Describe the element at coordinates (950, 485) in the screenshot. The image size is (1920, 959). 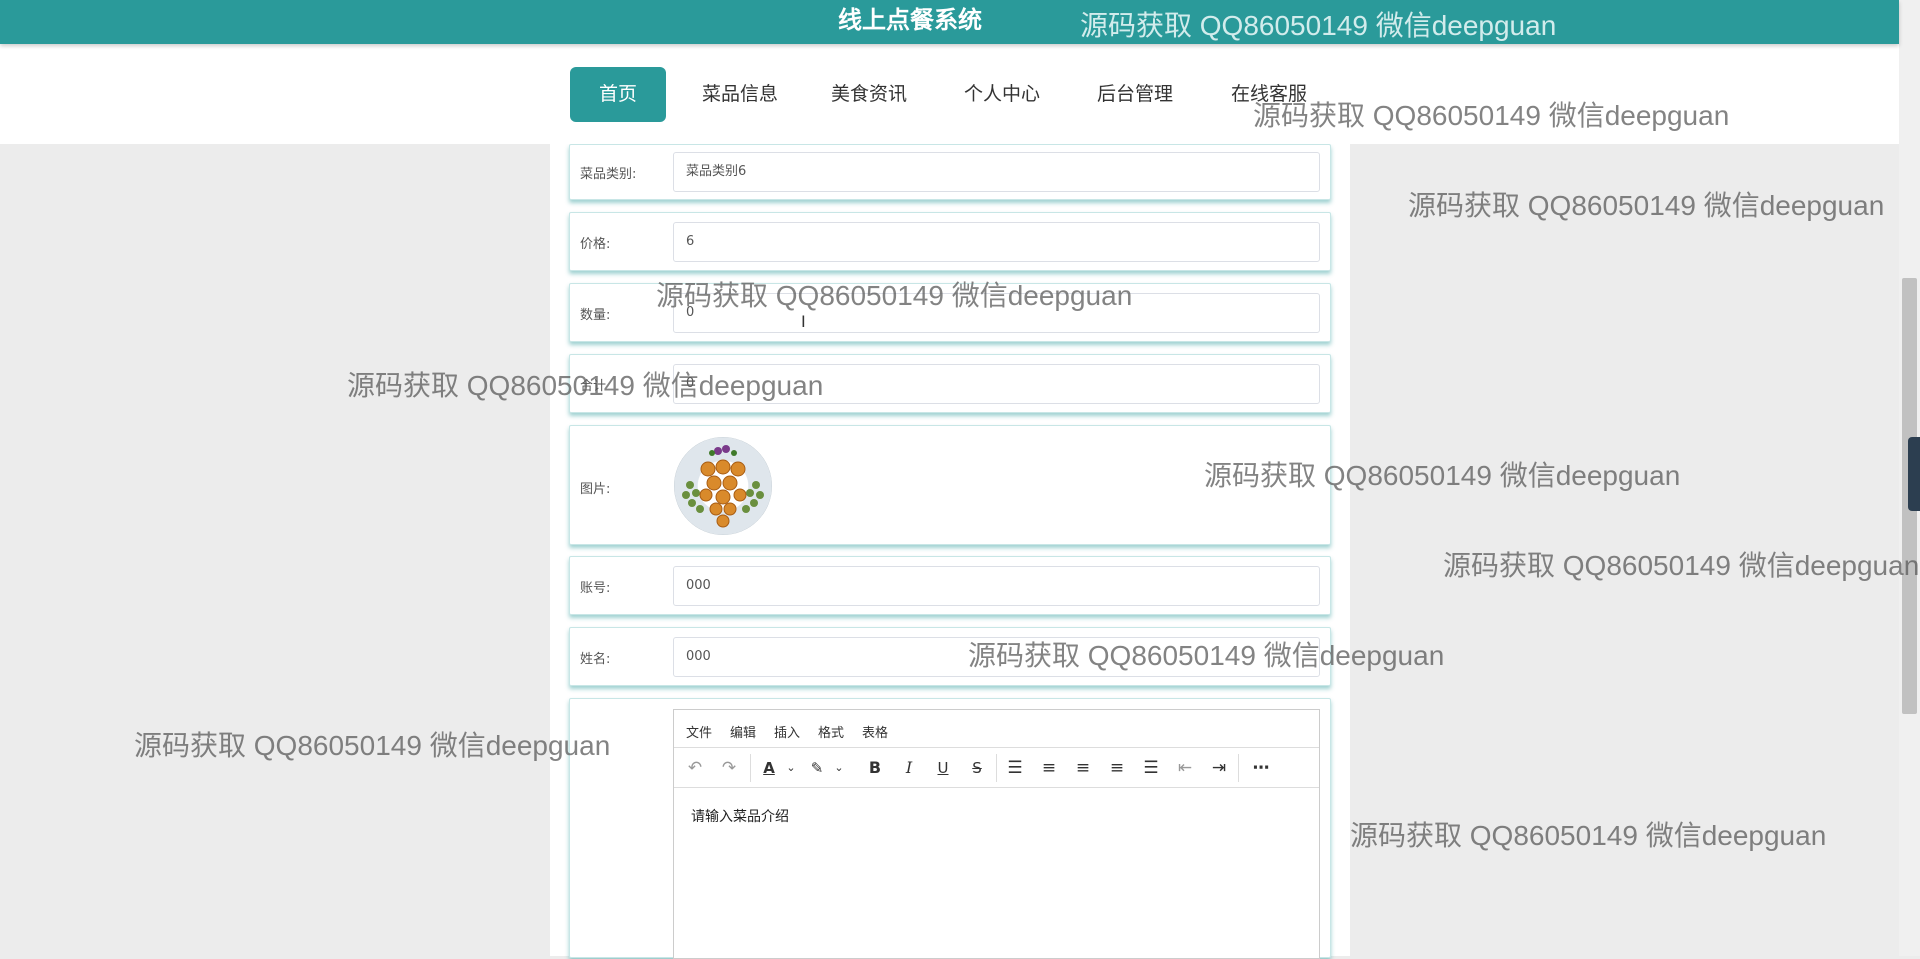
I see `image-row: 图片:` at that location.